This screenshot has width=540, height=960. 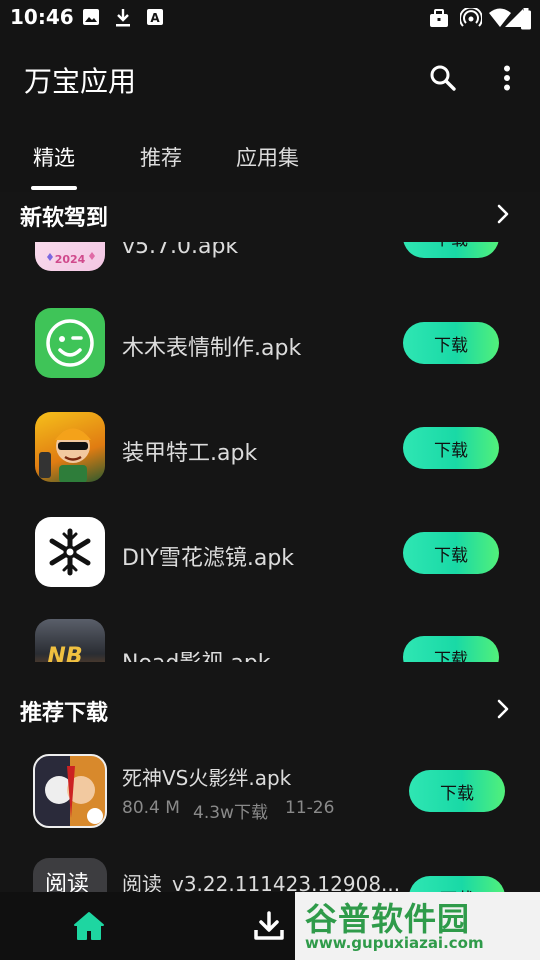 I want to click on app-name: 装甲特工.apk, so click(x=190, y=453).